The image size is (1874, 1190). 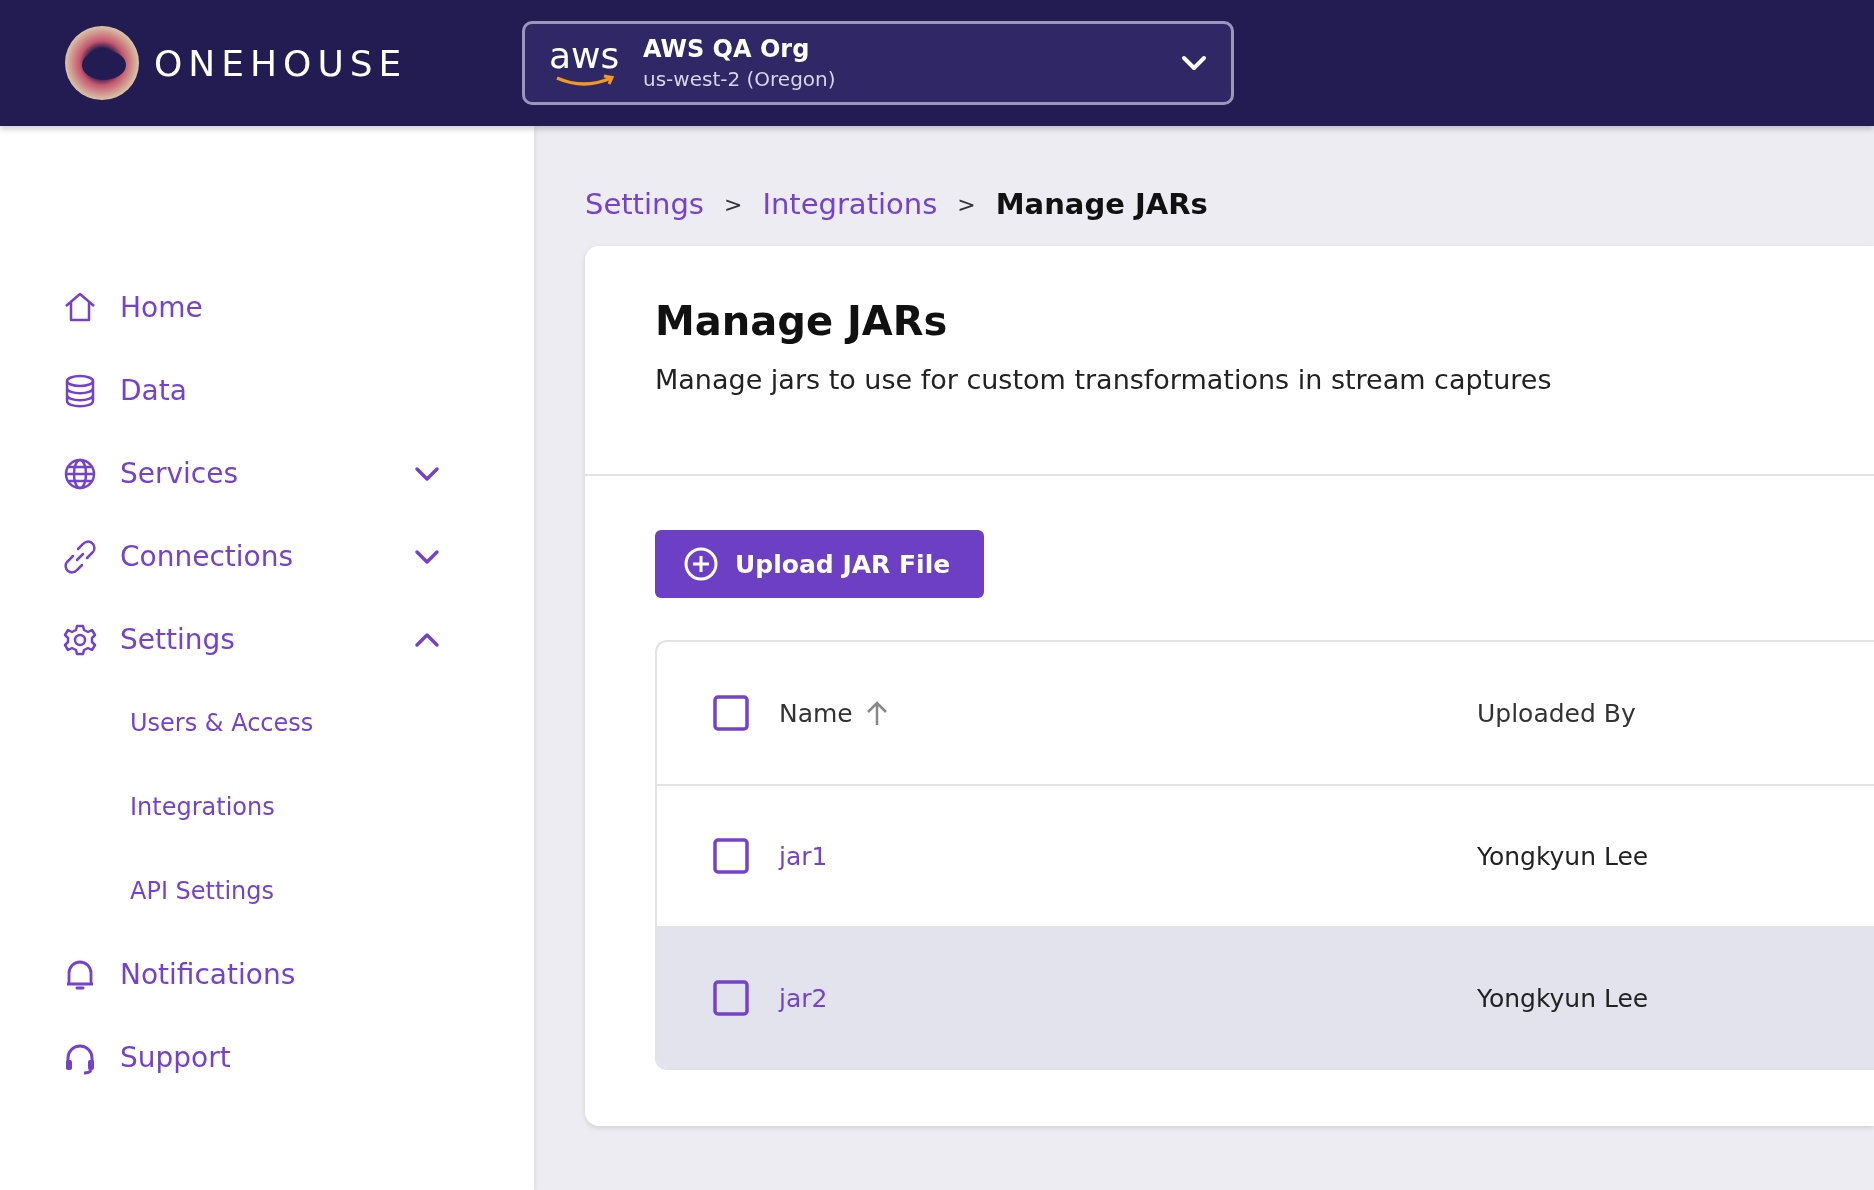 I want to click on breadcrumb-current: Manage JARs, so click(x=1101, y=204).